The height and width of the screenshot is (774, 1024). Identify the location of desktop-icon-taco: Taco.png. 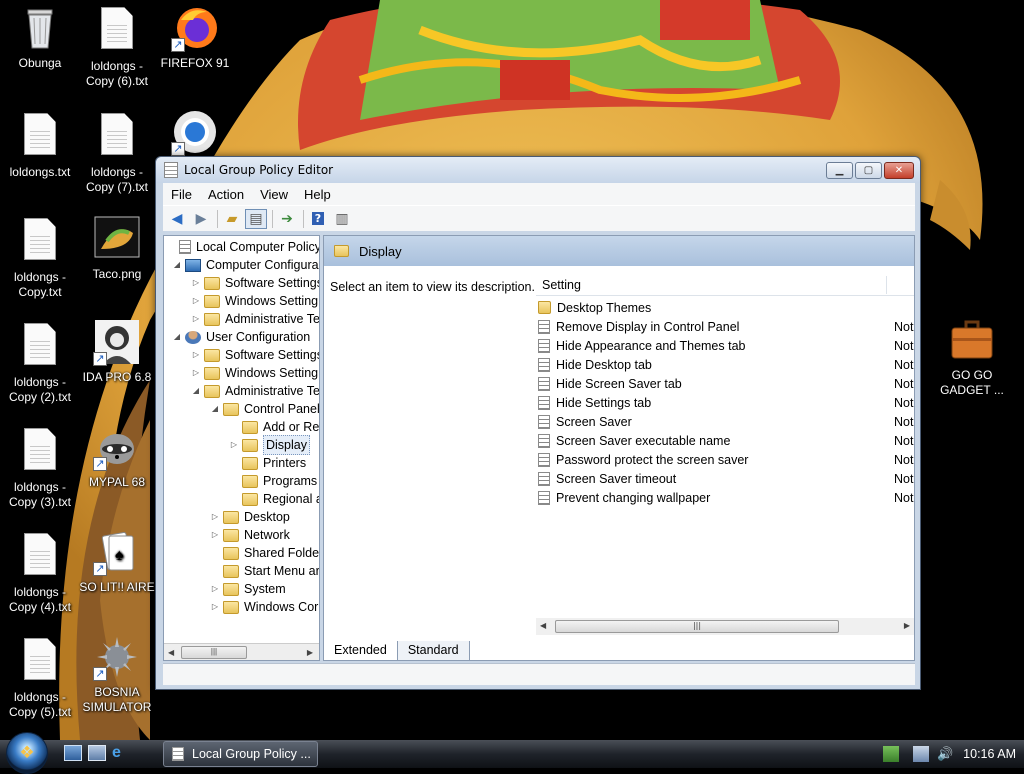
(117, 248).